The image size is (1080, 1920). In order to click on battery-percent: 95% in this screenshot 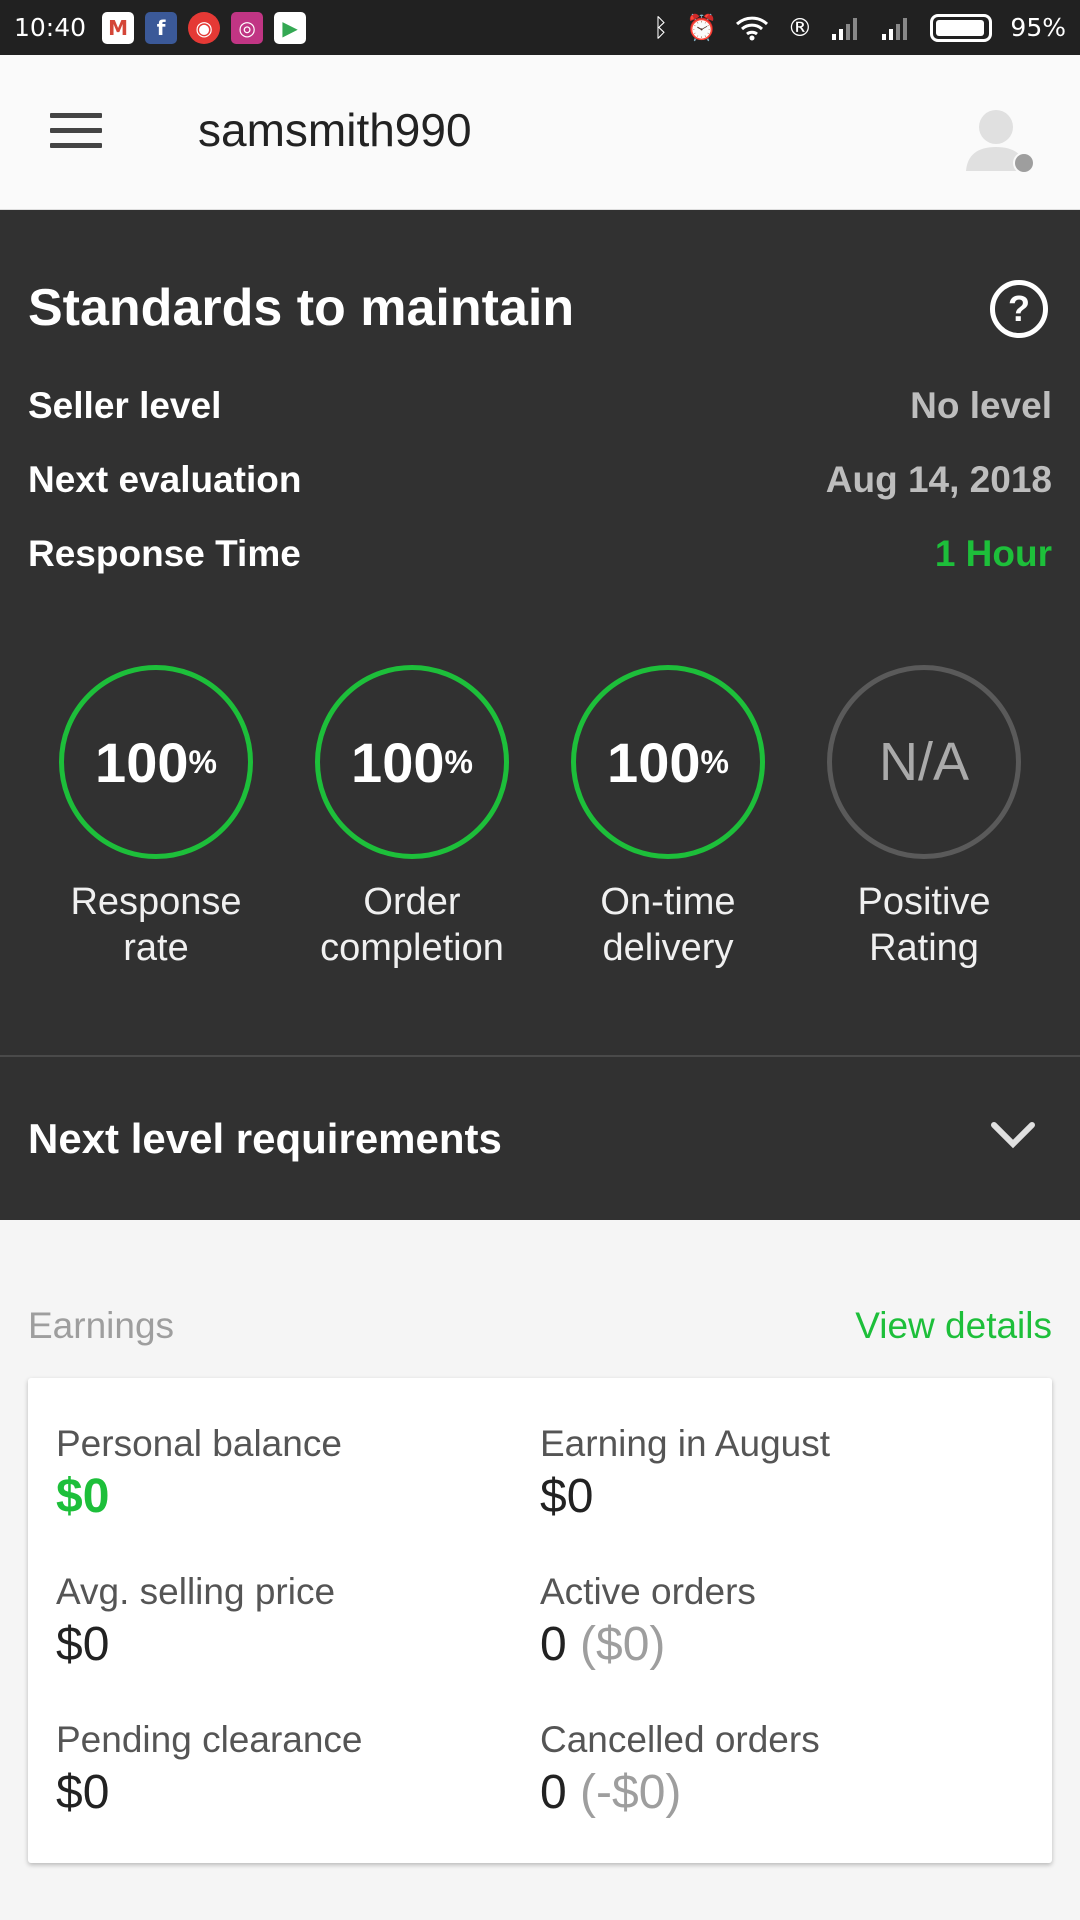, I will do `click(1038, 27)`.